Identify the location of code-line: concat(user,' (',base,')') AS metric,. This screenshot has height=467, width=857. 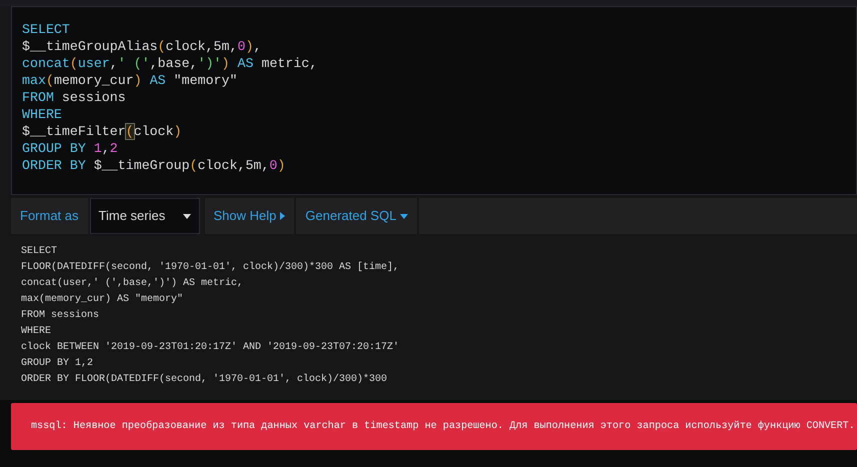
(170, 63).